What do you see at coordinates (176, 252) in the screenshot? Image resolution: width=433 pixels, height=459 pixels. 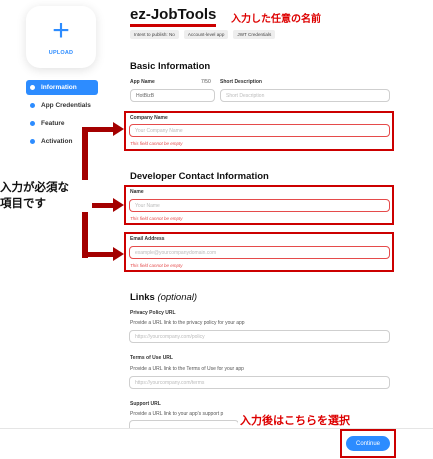 I see `email-placeholder: example@yourcompanydomain.com` at bounding box center [176, 252].